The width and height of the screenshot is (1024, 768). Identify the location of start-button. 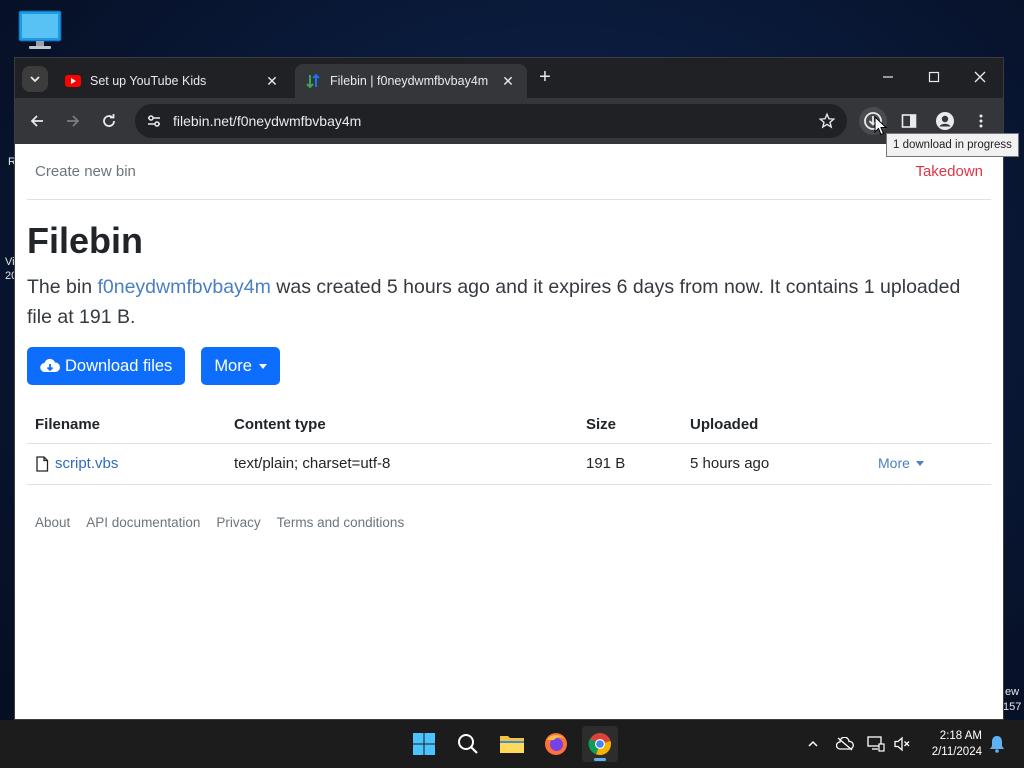
(424, 744).